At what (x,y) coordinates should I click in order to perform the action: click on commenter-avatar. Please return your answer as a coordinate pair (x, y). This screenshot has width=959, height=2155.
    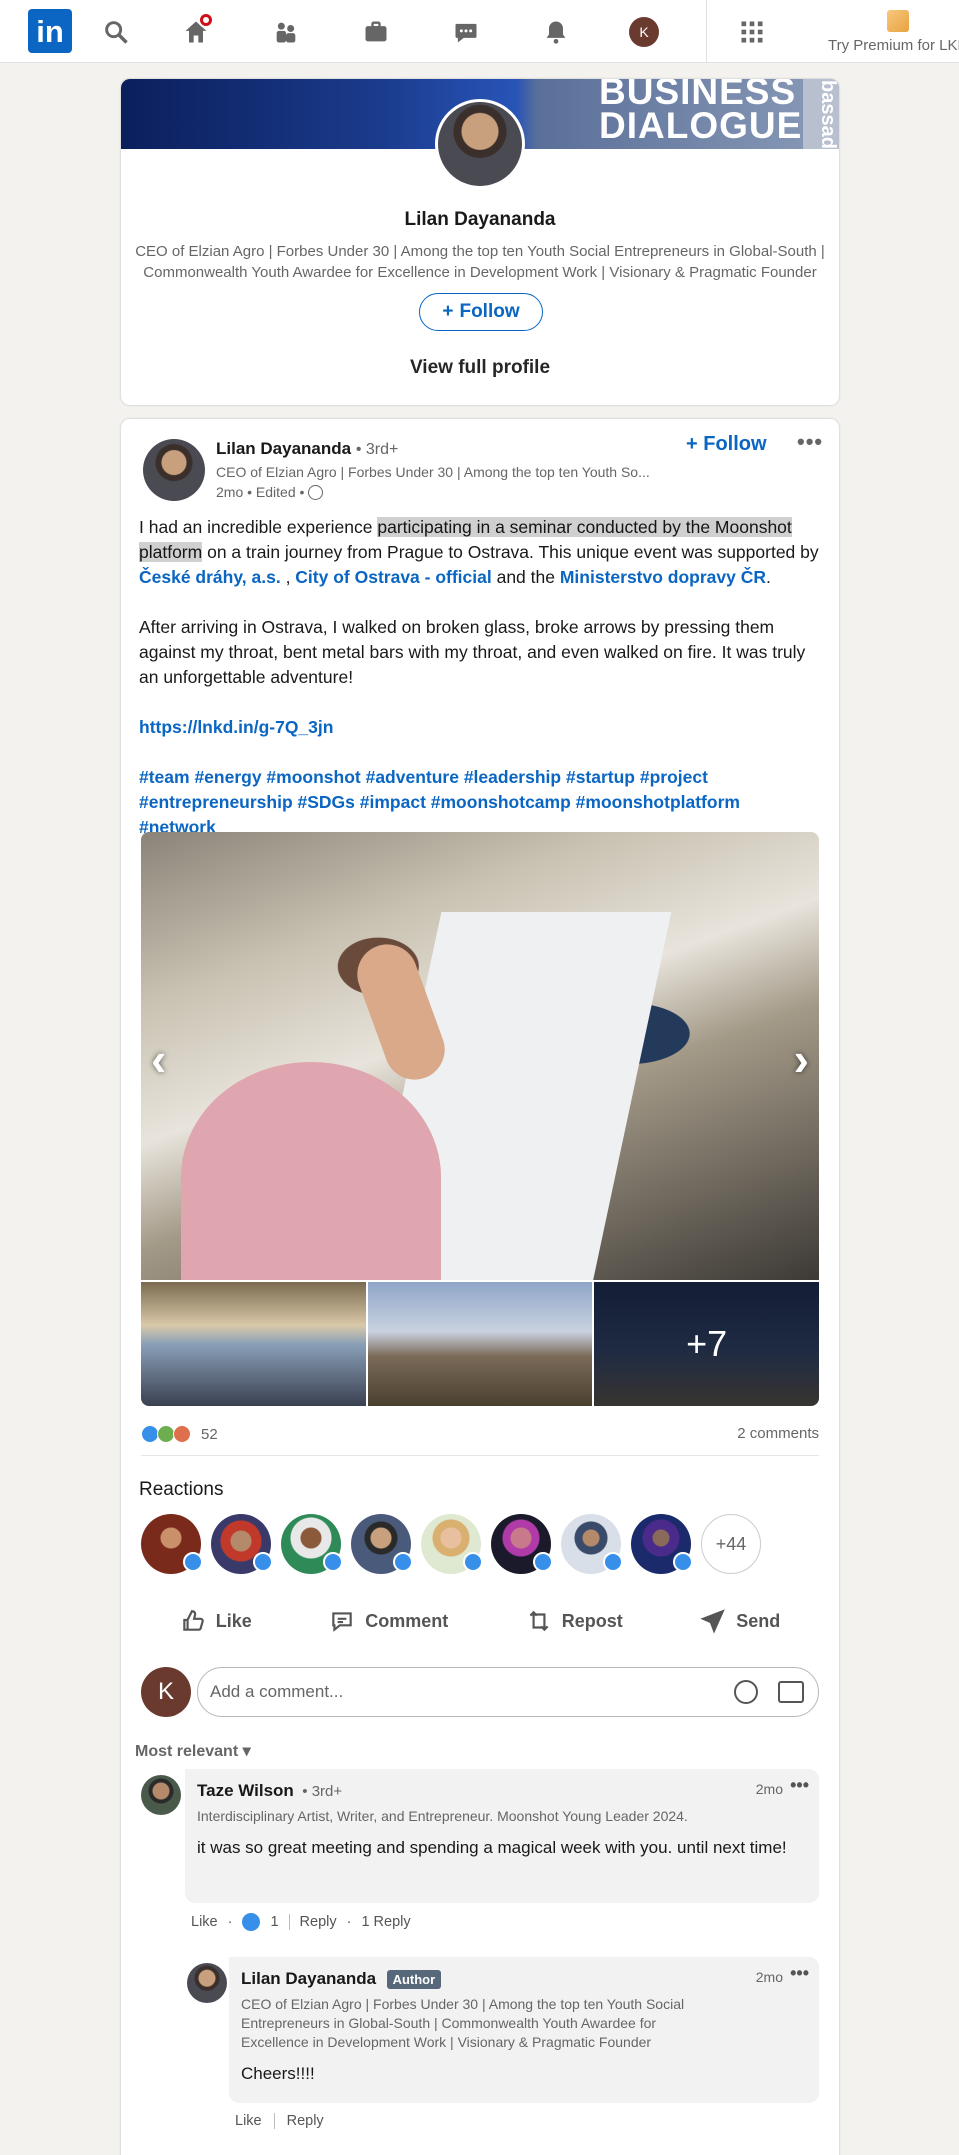
    Looking at the image, I should click on (161, 1795).